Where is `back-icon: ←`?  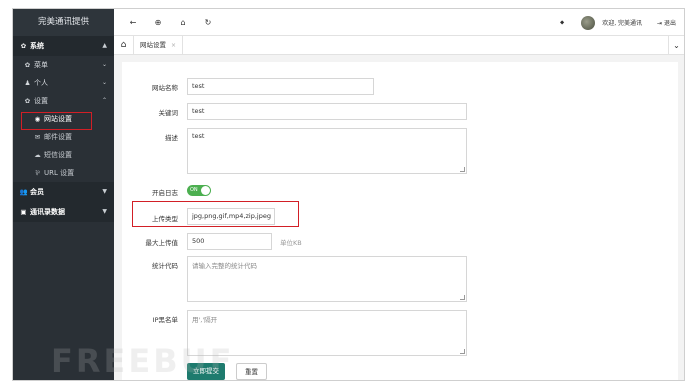
back-icon: ← is located at coordinates (133, 23).